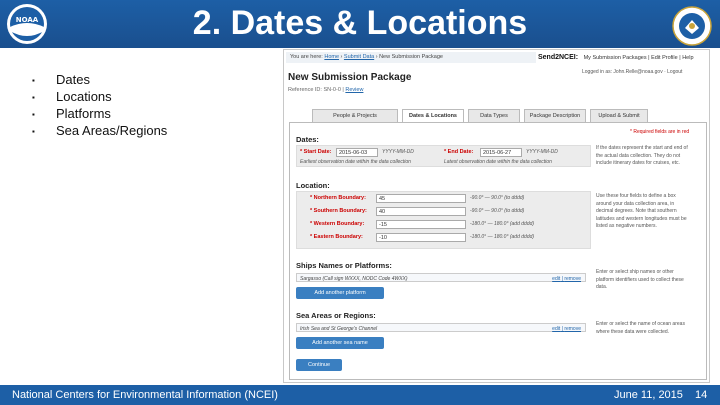 The width and height of the screenshot is (720, 405). Describe the element at coordinates (338, 198) in the screenshot. I see `northern-boundary-label: * Northern Boundary:` at that location.